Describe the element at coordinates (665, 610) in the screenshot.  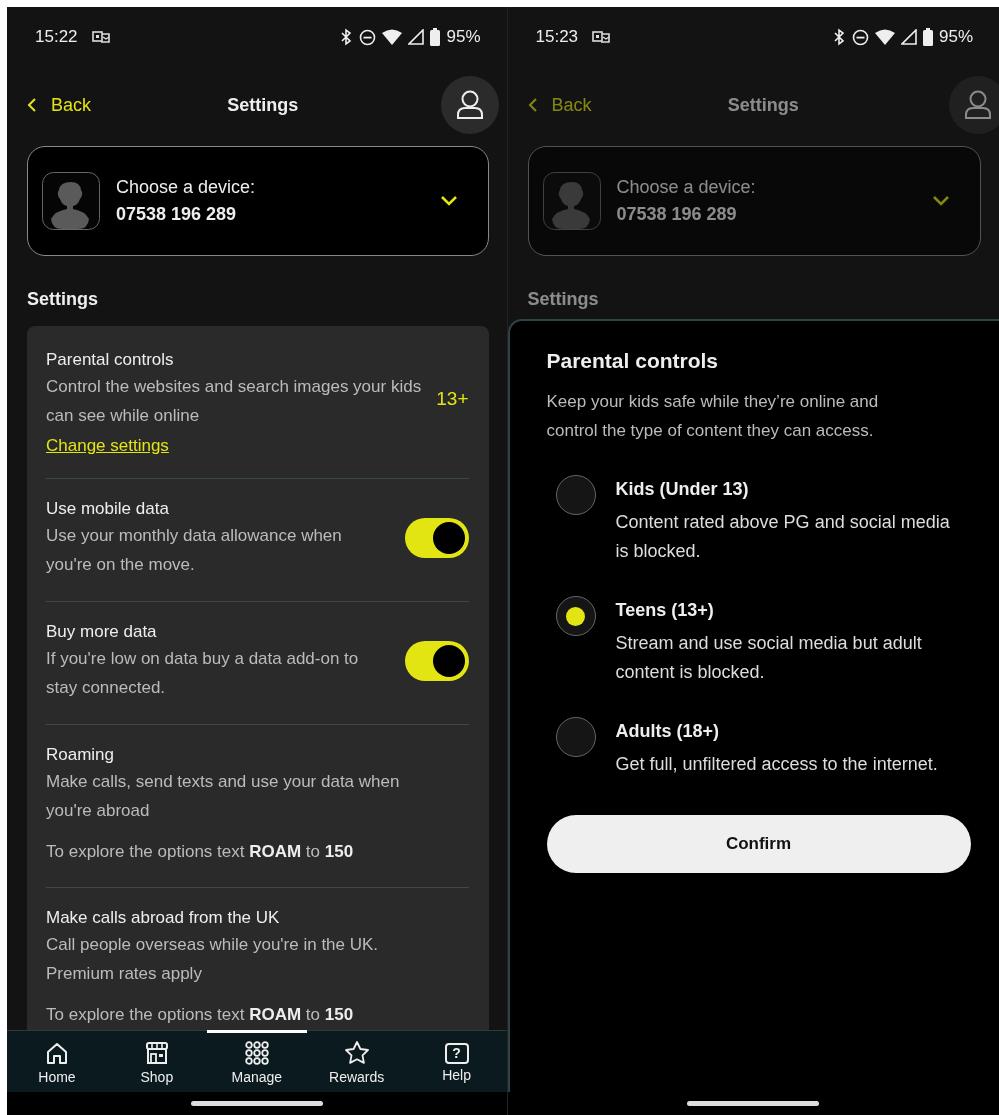
I see `option-title: Teens (13+)` at that location.